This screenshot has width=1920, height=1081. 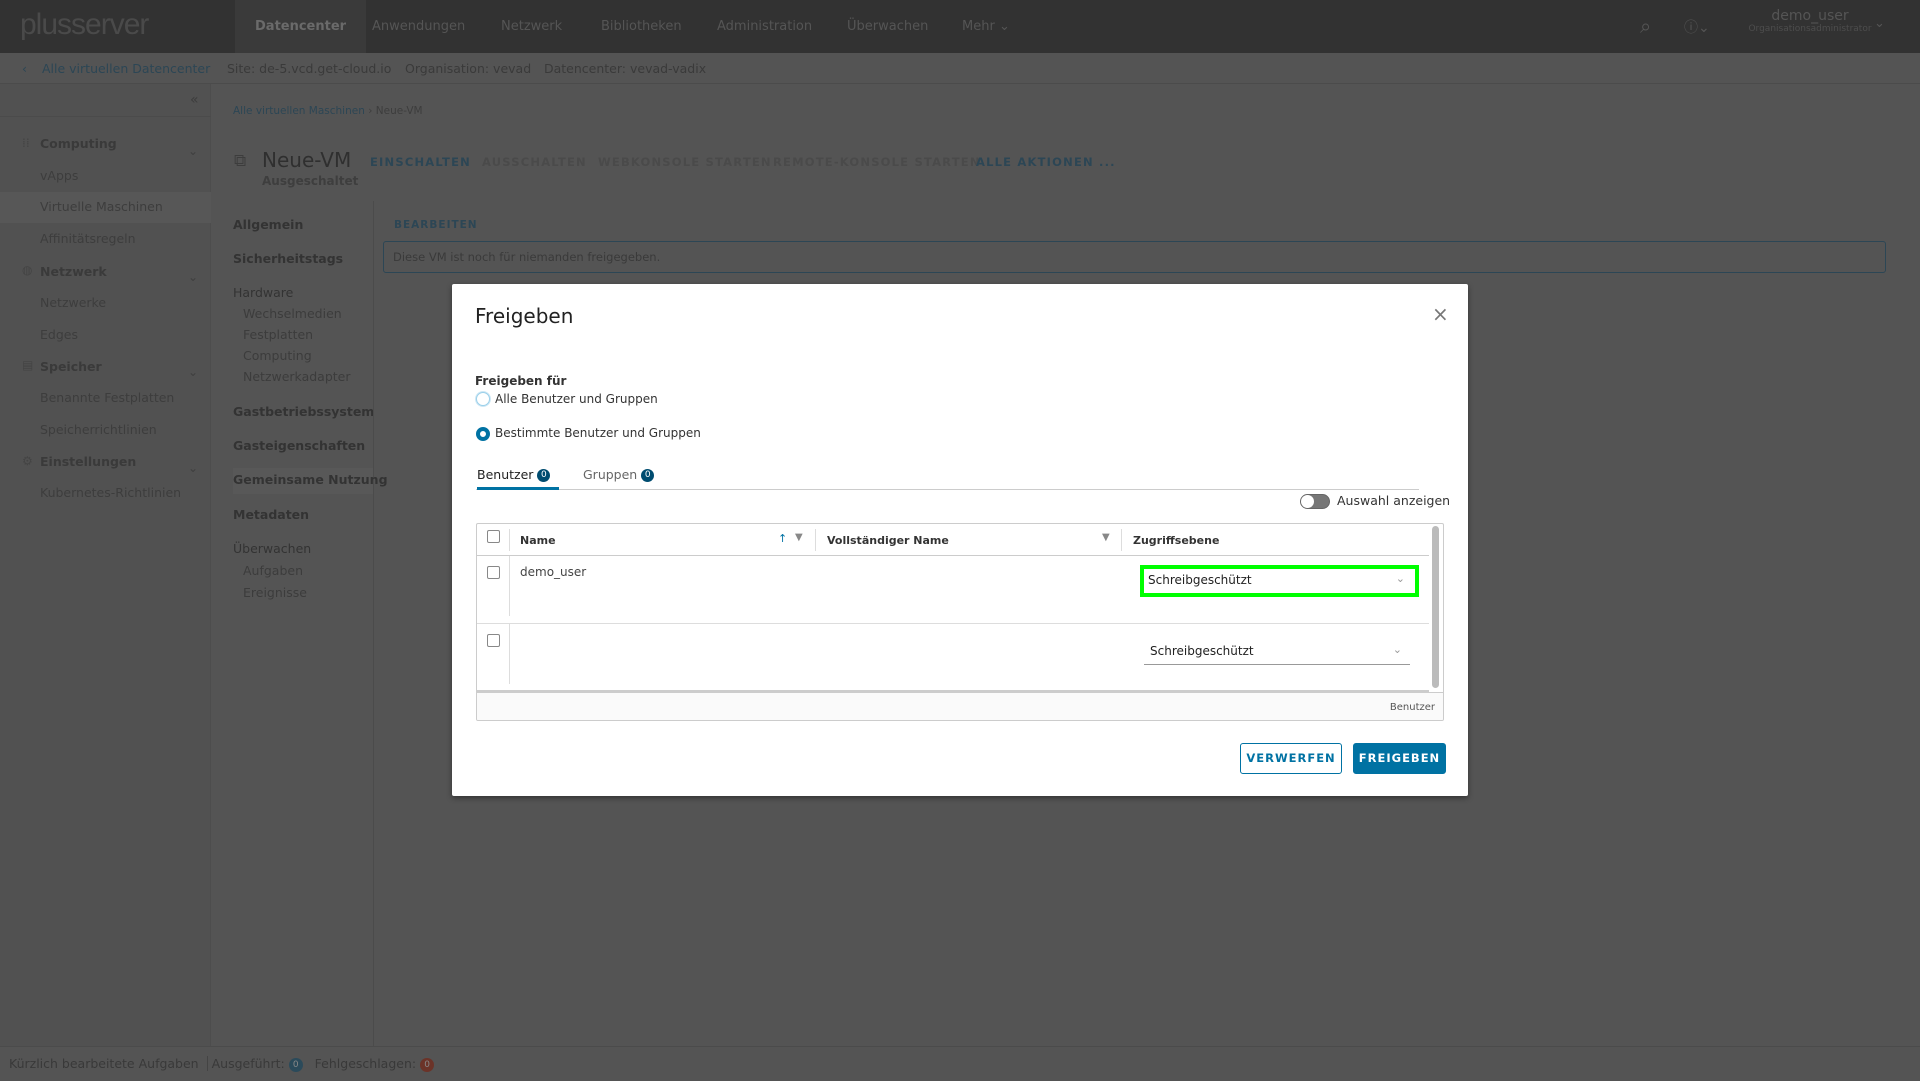 I want to click on tab-groups: Gruppen 0, so click(x=619, y=474).